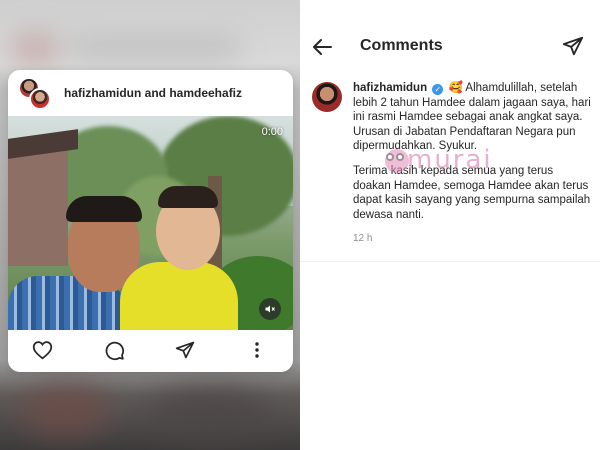 This screenshot has width=600, height=450. I want to click on share-button, so click(185, 350).